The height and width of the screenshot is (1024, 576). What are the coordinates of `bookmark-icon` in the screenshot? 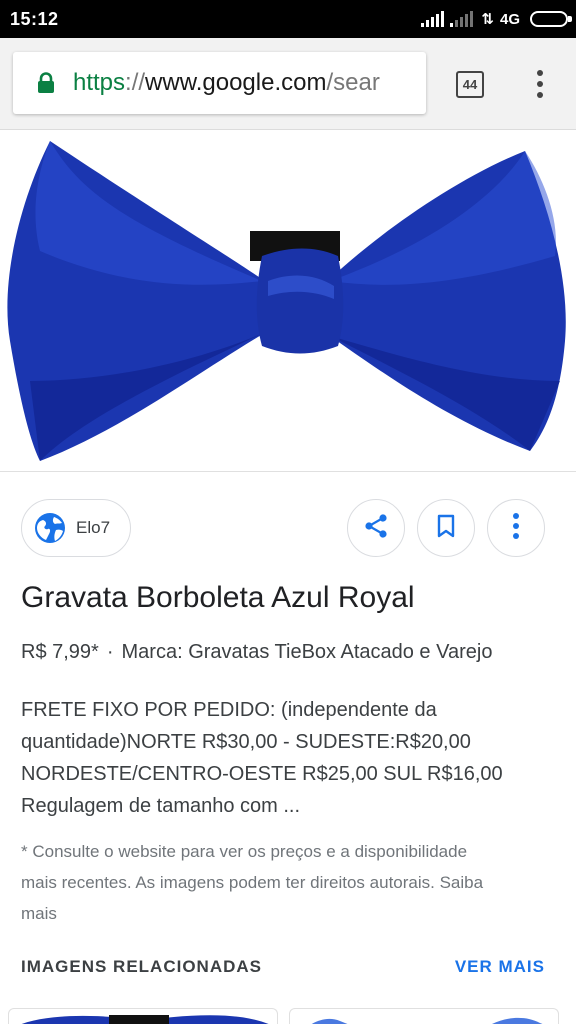 It's located at (446, 528).